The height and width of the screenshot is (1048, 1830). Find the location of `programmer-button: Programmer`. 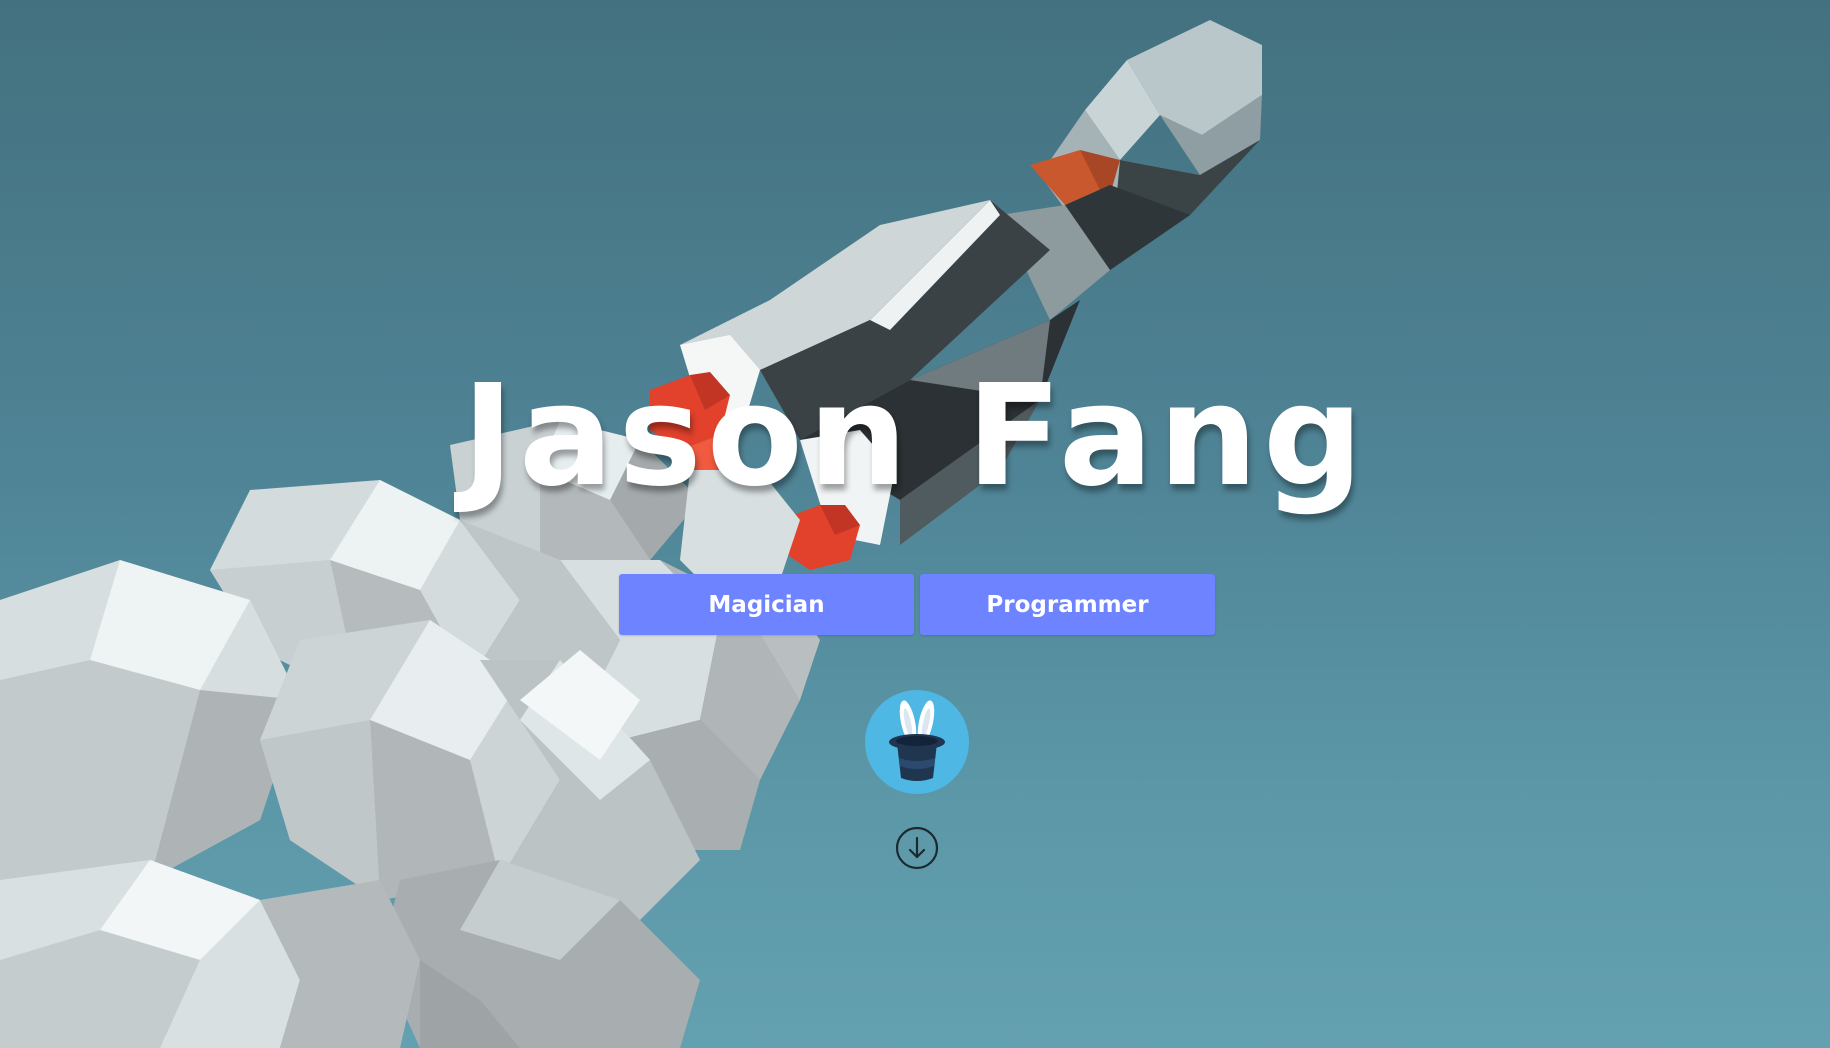

programmer-button: Programmer is located at coordinates (1067, 604).